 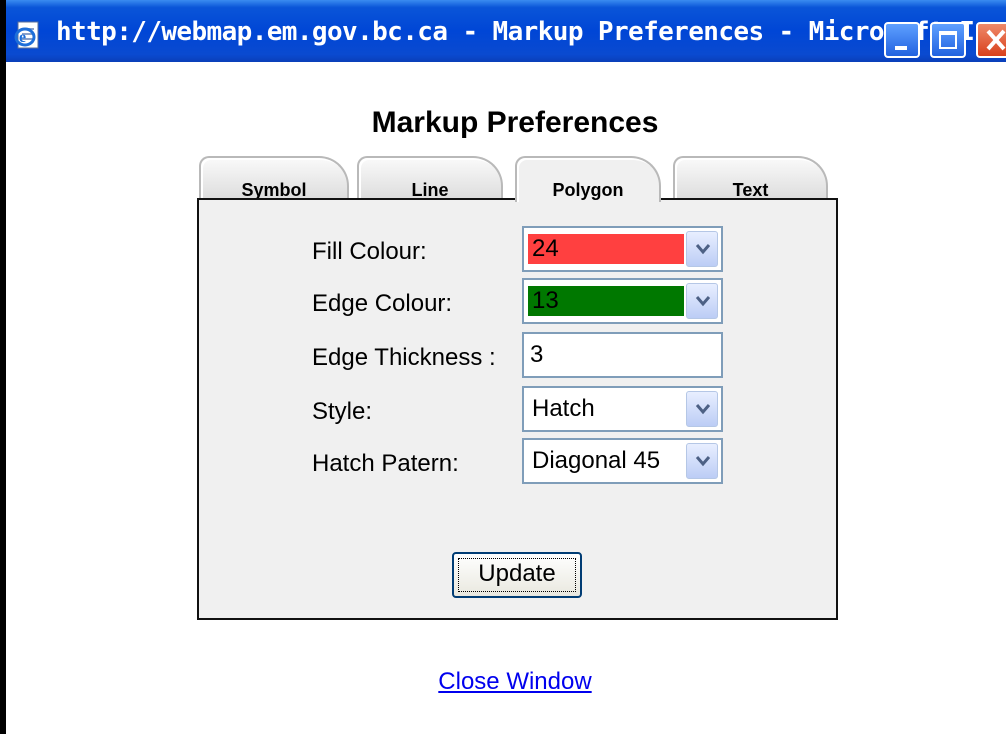 I want to click on hatch-pattern-dropdown-button, so click(x=702, y=461).